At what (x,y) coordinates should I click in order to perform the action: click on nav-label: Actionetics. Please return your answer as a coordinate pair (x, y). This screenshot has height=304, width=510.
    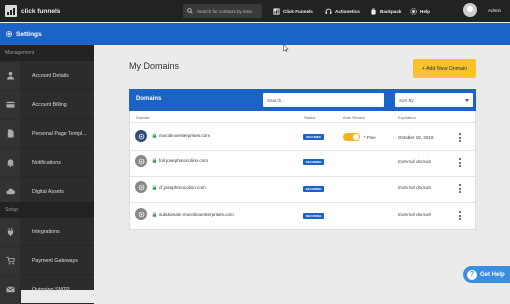
    Looking at the image, I should click on (347, 11).